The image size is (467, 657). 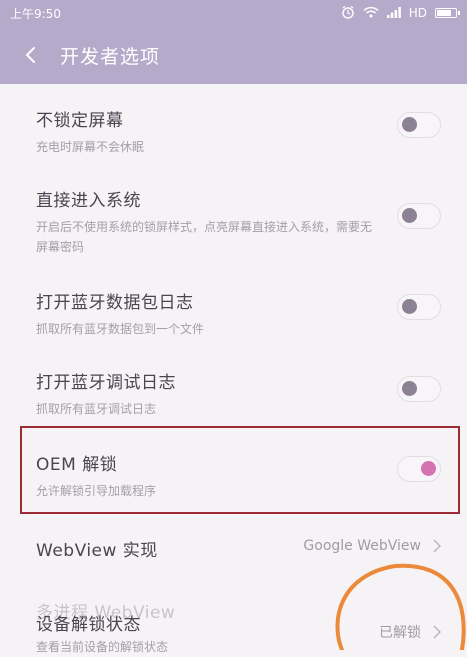 What do you see at coordinates (233, 393) in the screenshot?
I see `setting-row-bluetooth-debug-log: 打开蓝牙调试日志 抓取所有蓝牙调试日志` at bounding box center [233, 393].